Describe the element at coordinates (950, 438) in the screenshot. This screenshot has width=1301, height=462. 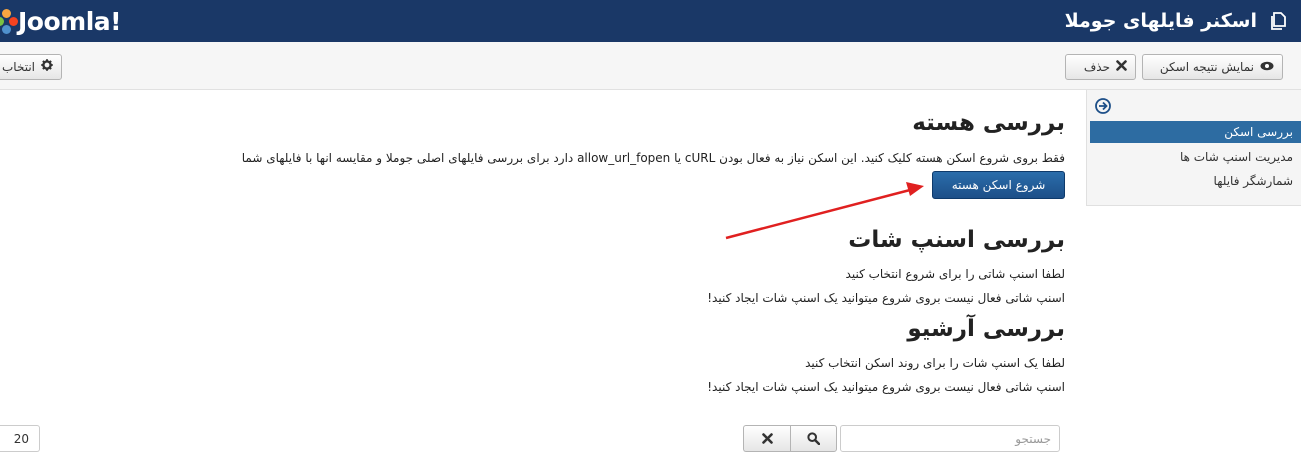
I see `search-input` at that location.